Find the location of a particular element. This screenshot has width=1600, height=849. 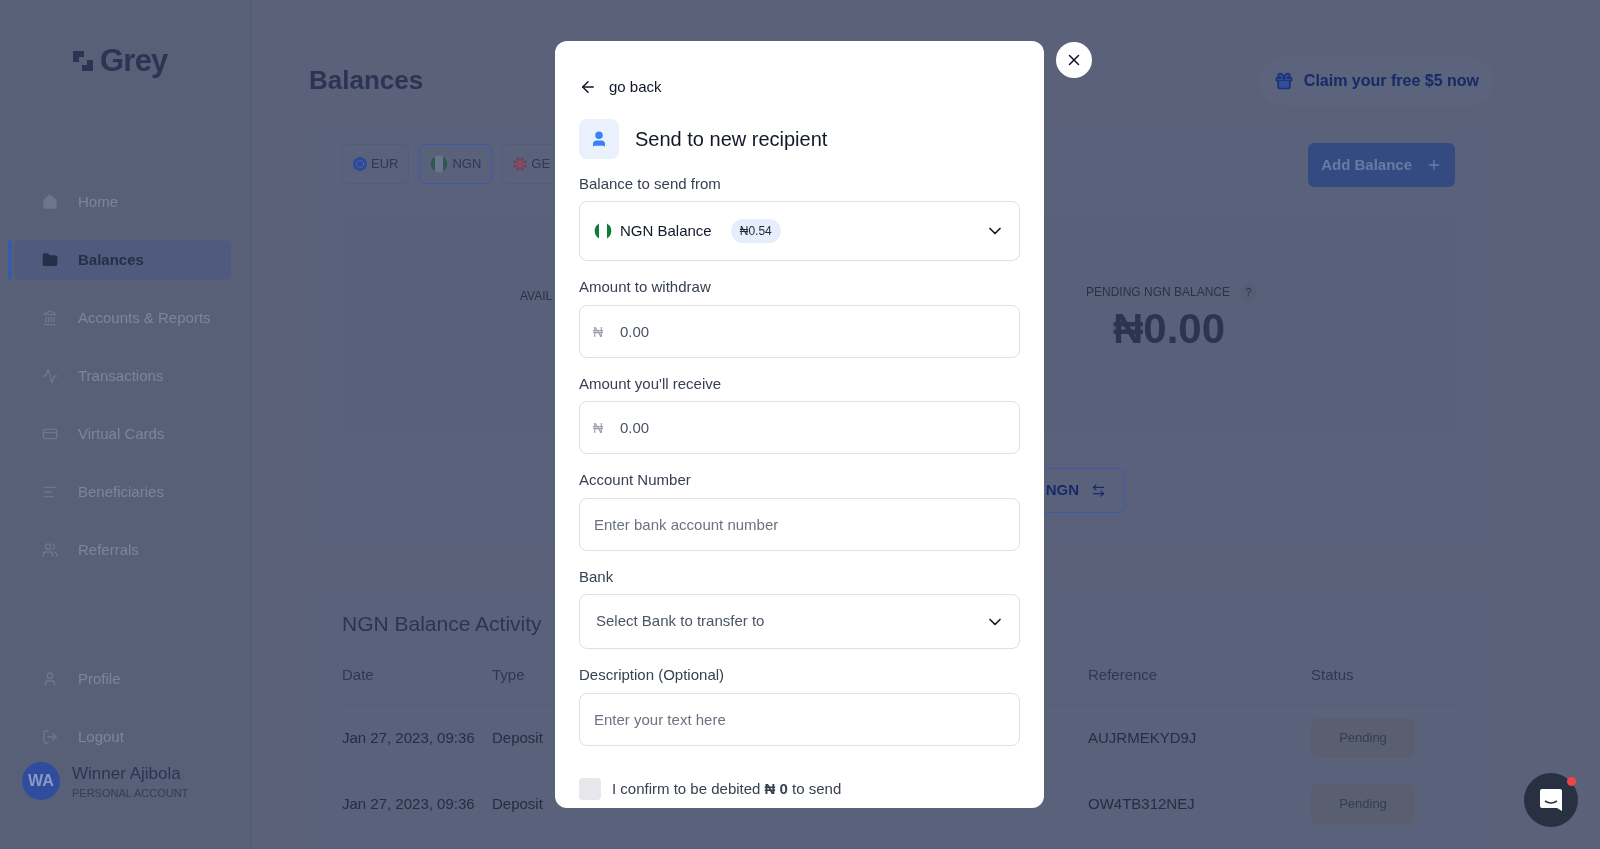

field-label: Description (Optional) is located at coordinates (652, 675).